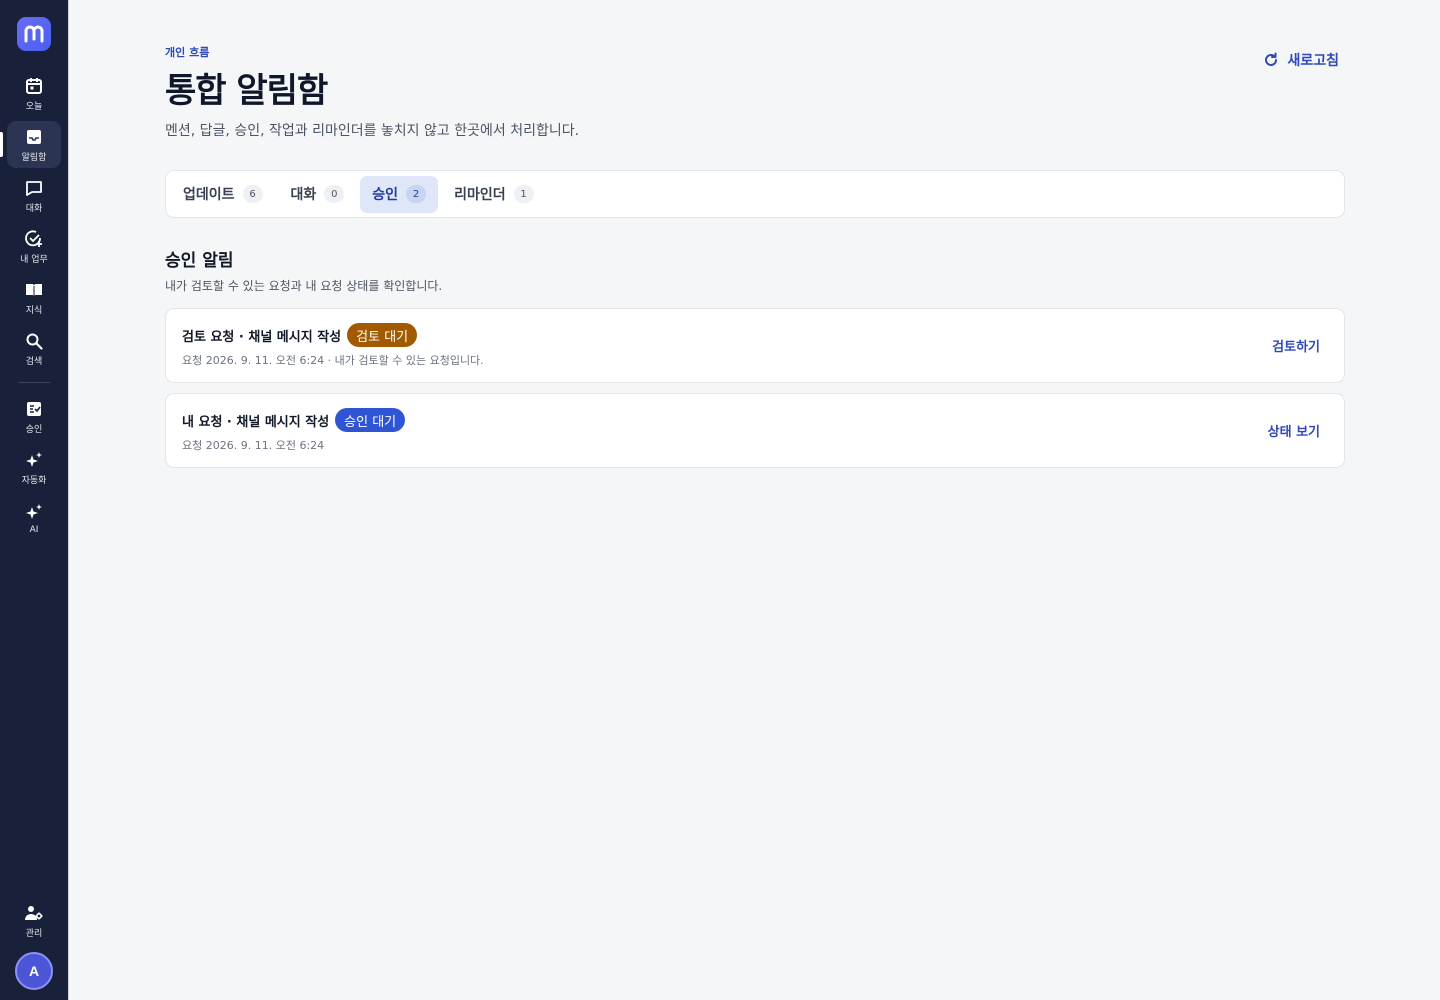  Describe the element at coordinates (1294, 430) in the screenshot. I see `view-status-button: 상태 보기` at that location.